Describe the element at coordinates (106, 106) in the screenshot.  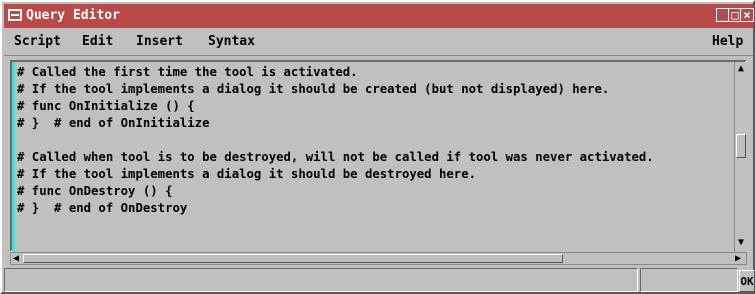
I see `code-line: # func OnInitialize () {` at that location.